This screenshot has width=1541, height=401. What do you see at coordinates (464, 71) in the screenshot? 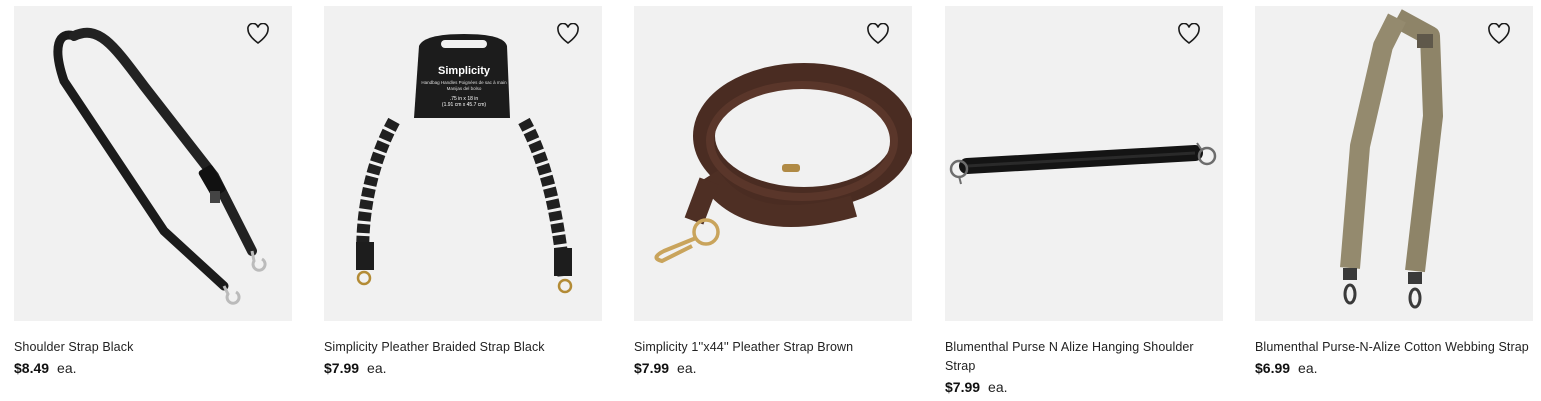
I see `package-brand: Simplicity` at bounding box center [464, 71].